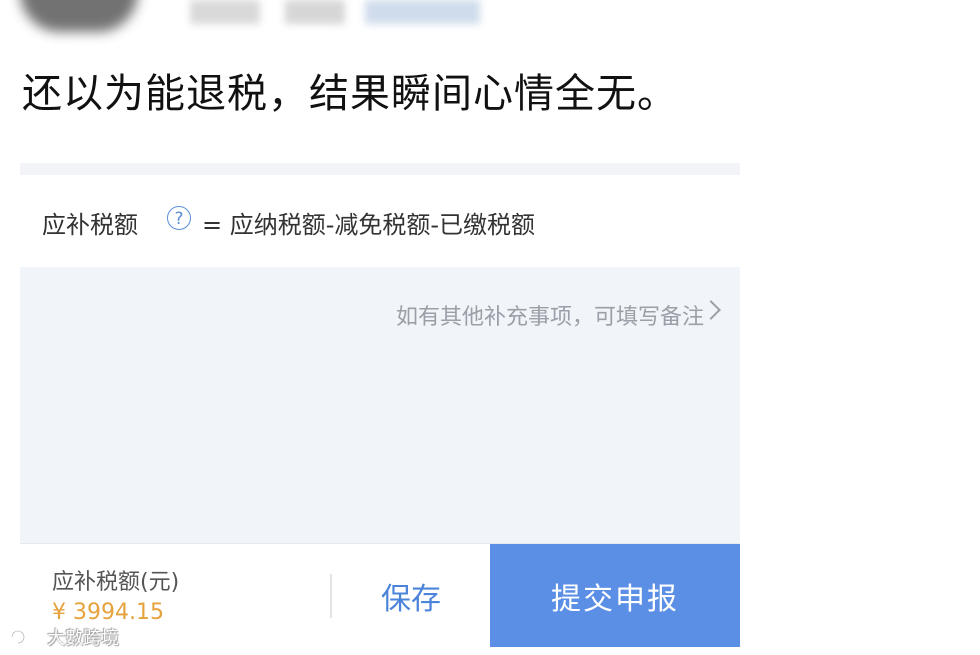  I want to click on bottom-action-bar: 应补税额(元) ¥ 3994.15 保存 提交申报, so click(380, 595).